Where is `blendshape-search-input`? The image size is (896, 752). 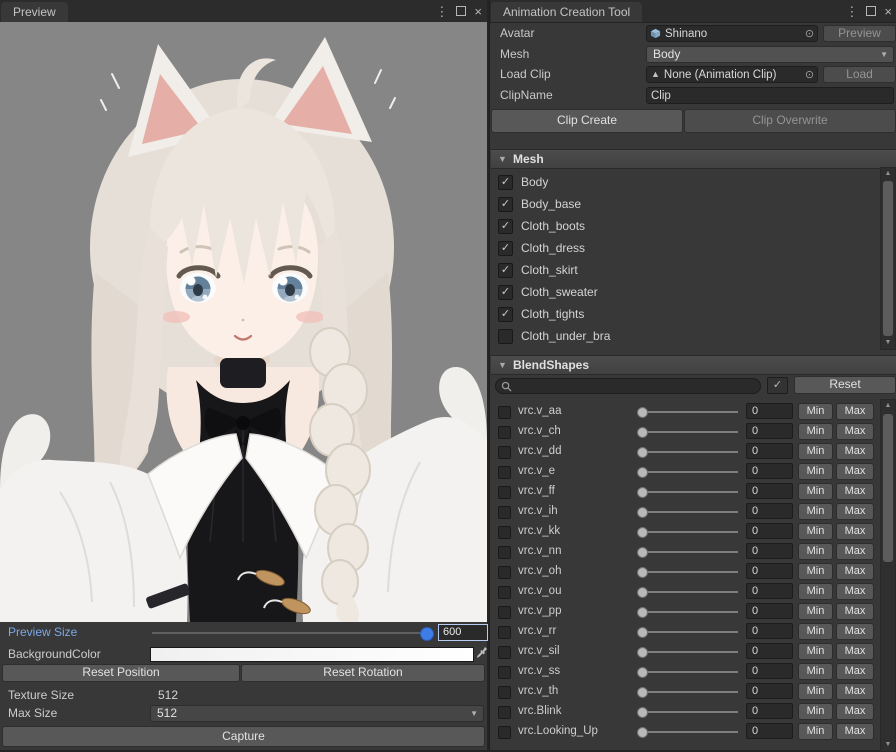
blendshape-search-input is located at coordinates (628, 386).